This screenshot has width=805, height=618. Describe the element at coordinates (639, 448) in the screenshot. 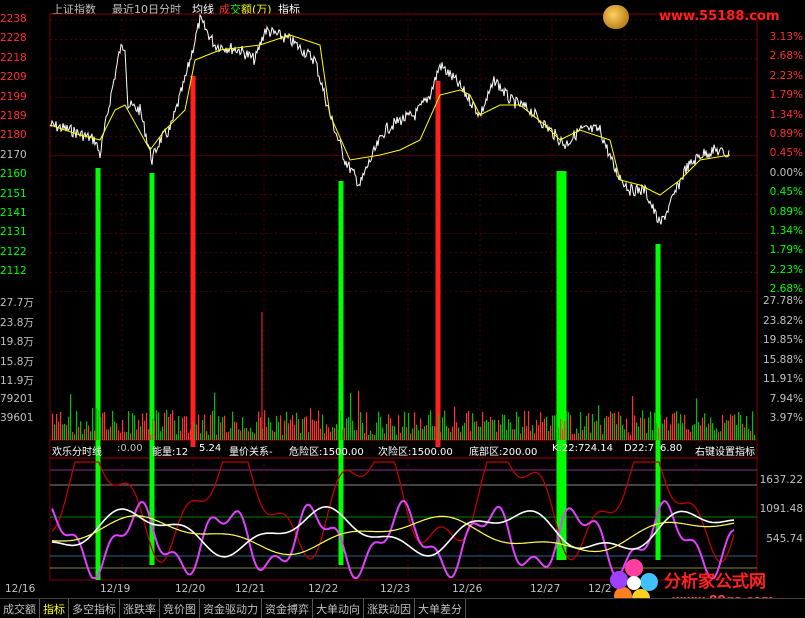

I see `d-value: D22:7` at that location.